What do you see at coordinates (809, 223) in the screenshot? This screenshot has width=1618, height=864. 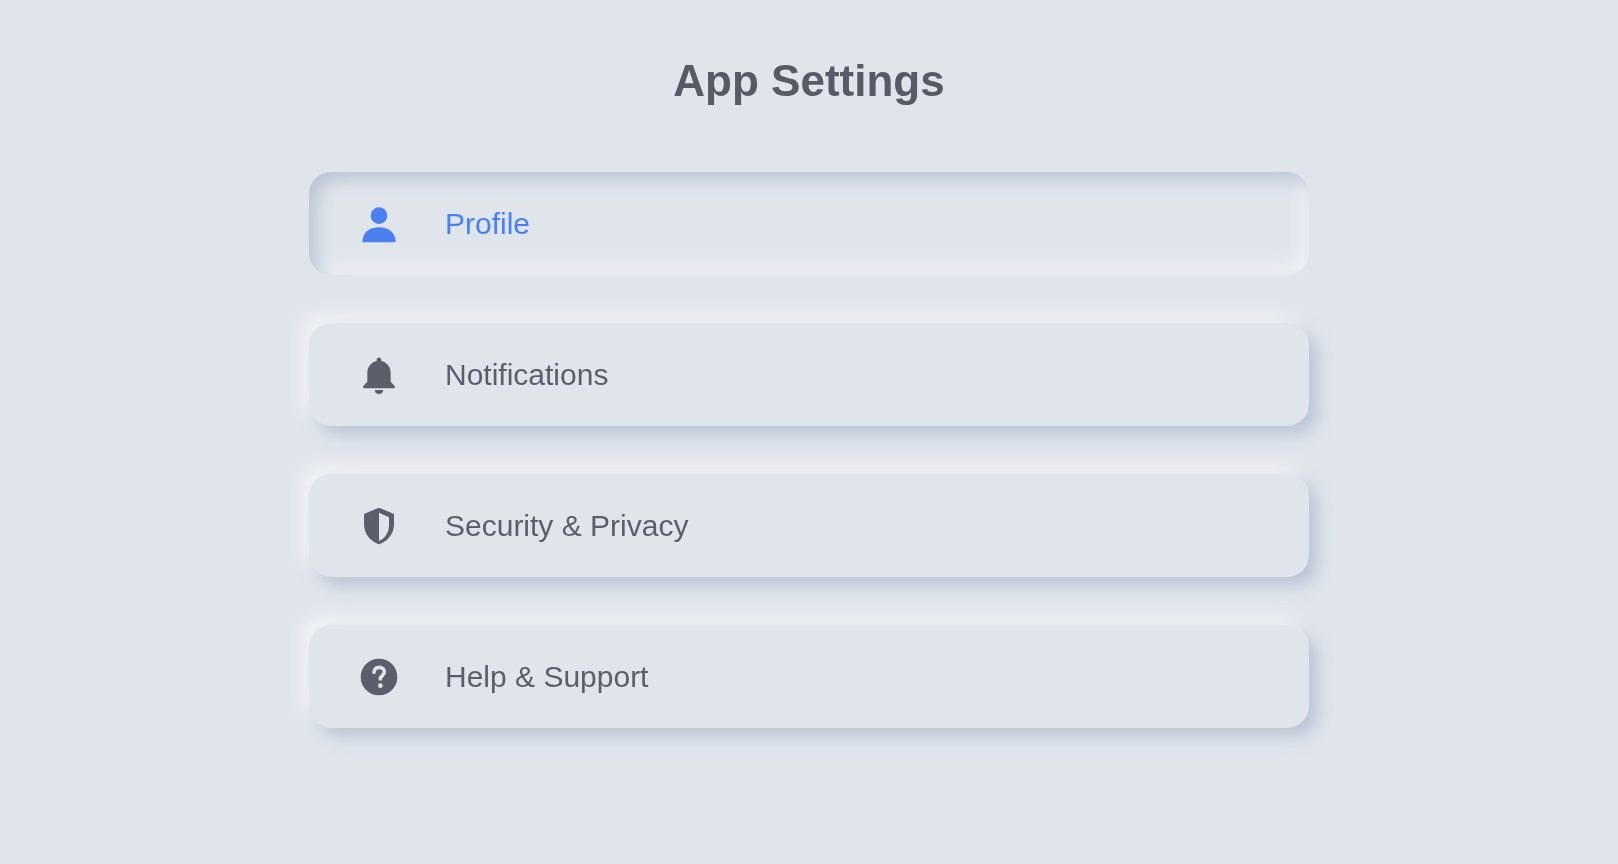 I see `settings-item: Profile` at bounding box center [809, 223].